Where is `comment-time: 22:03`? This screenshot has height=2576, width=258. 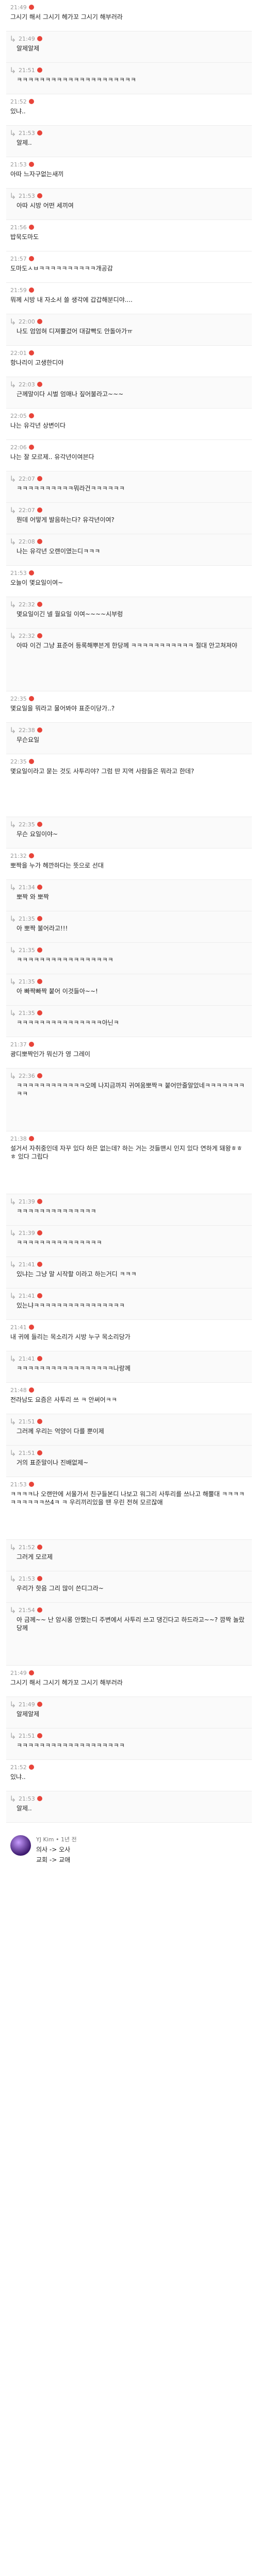
comment-time: 22:03 is located at coordinates (27, 384).